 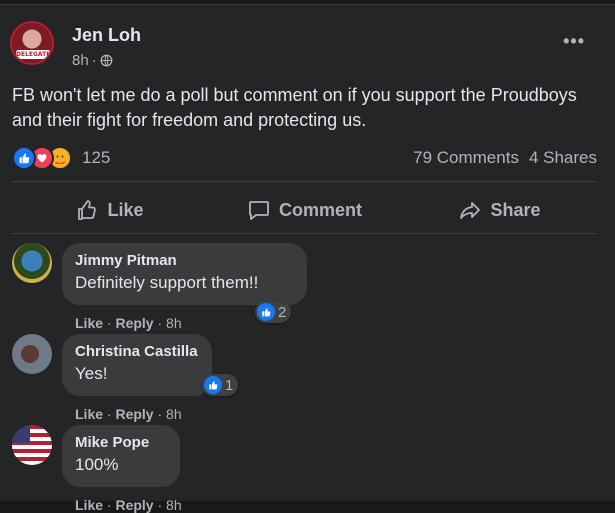 I want to click on comment-button: Comment, so click(x=304, y=210).